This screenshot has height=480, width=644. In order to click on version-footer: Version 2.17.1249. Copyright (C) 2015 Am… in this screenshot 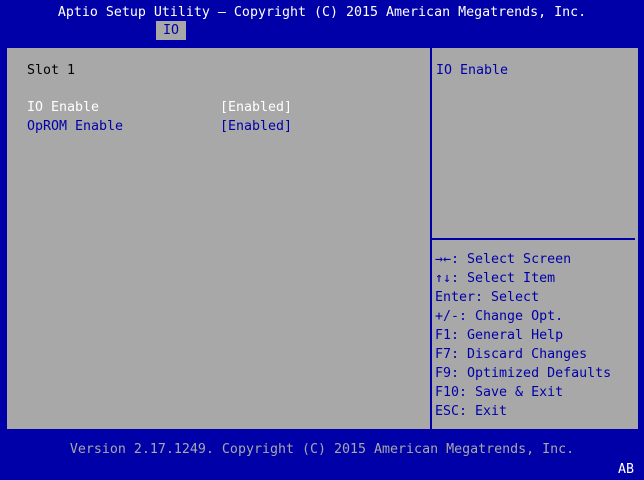, I will do `click(322, 449)`.